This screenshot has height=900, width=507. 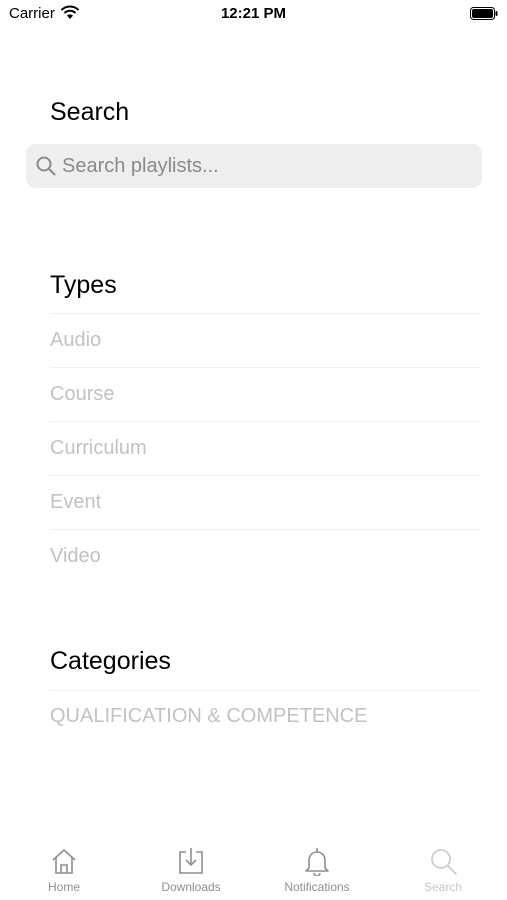 I want to click on type-item-video: Video, so click(x=265, y=556).